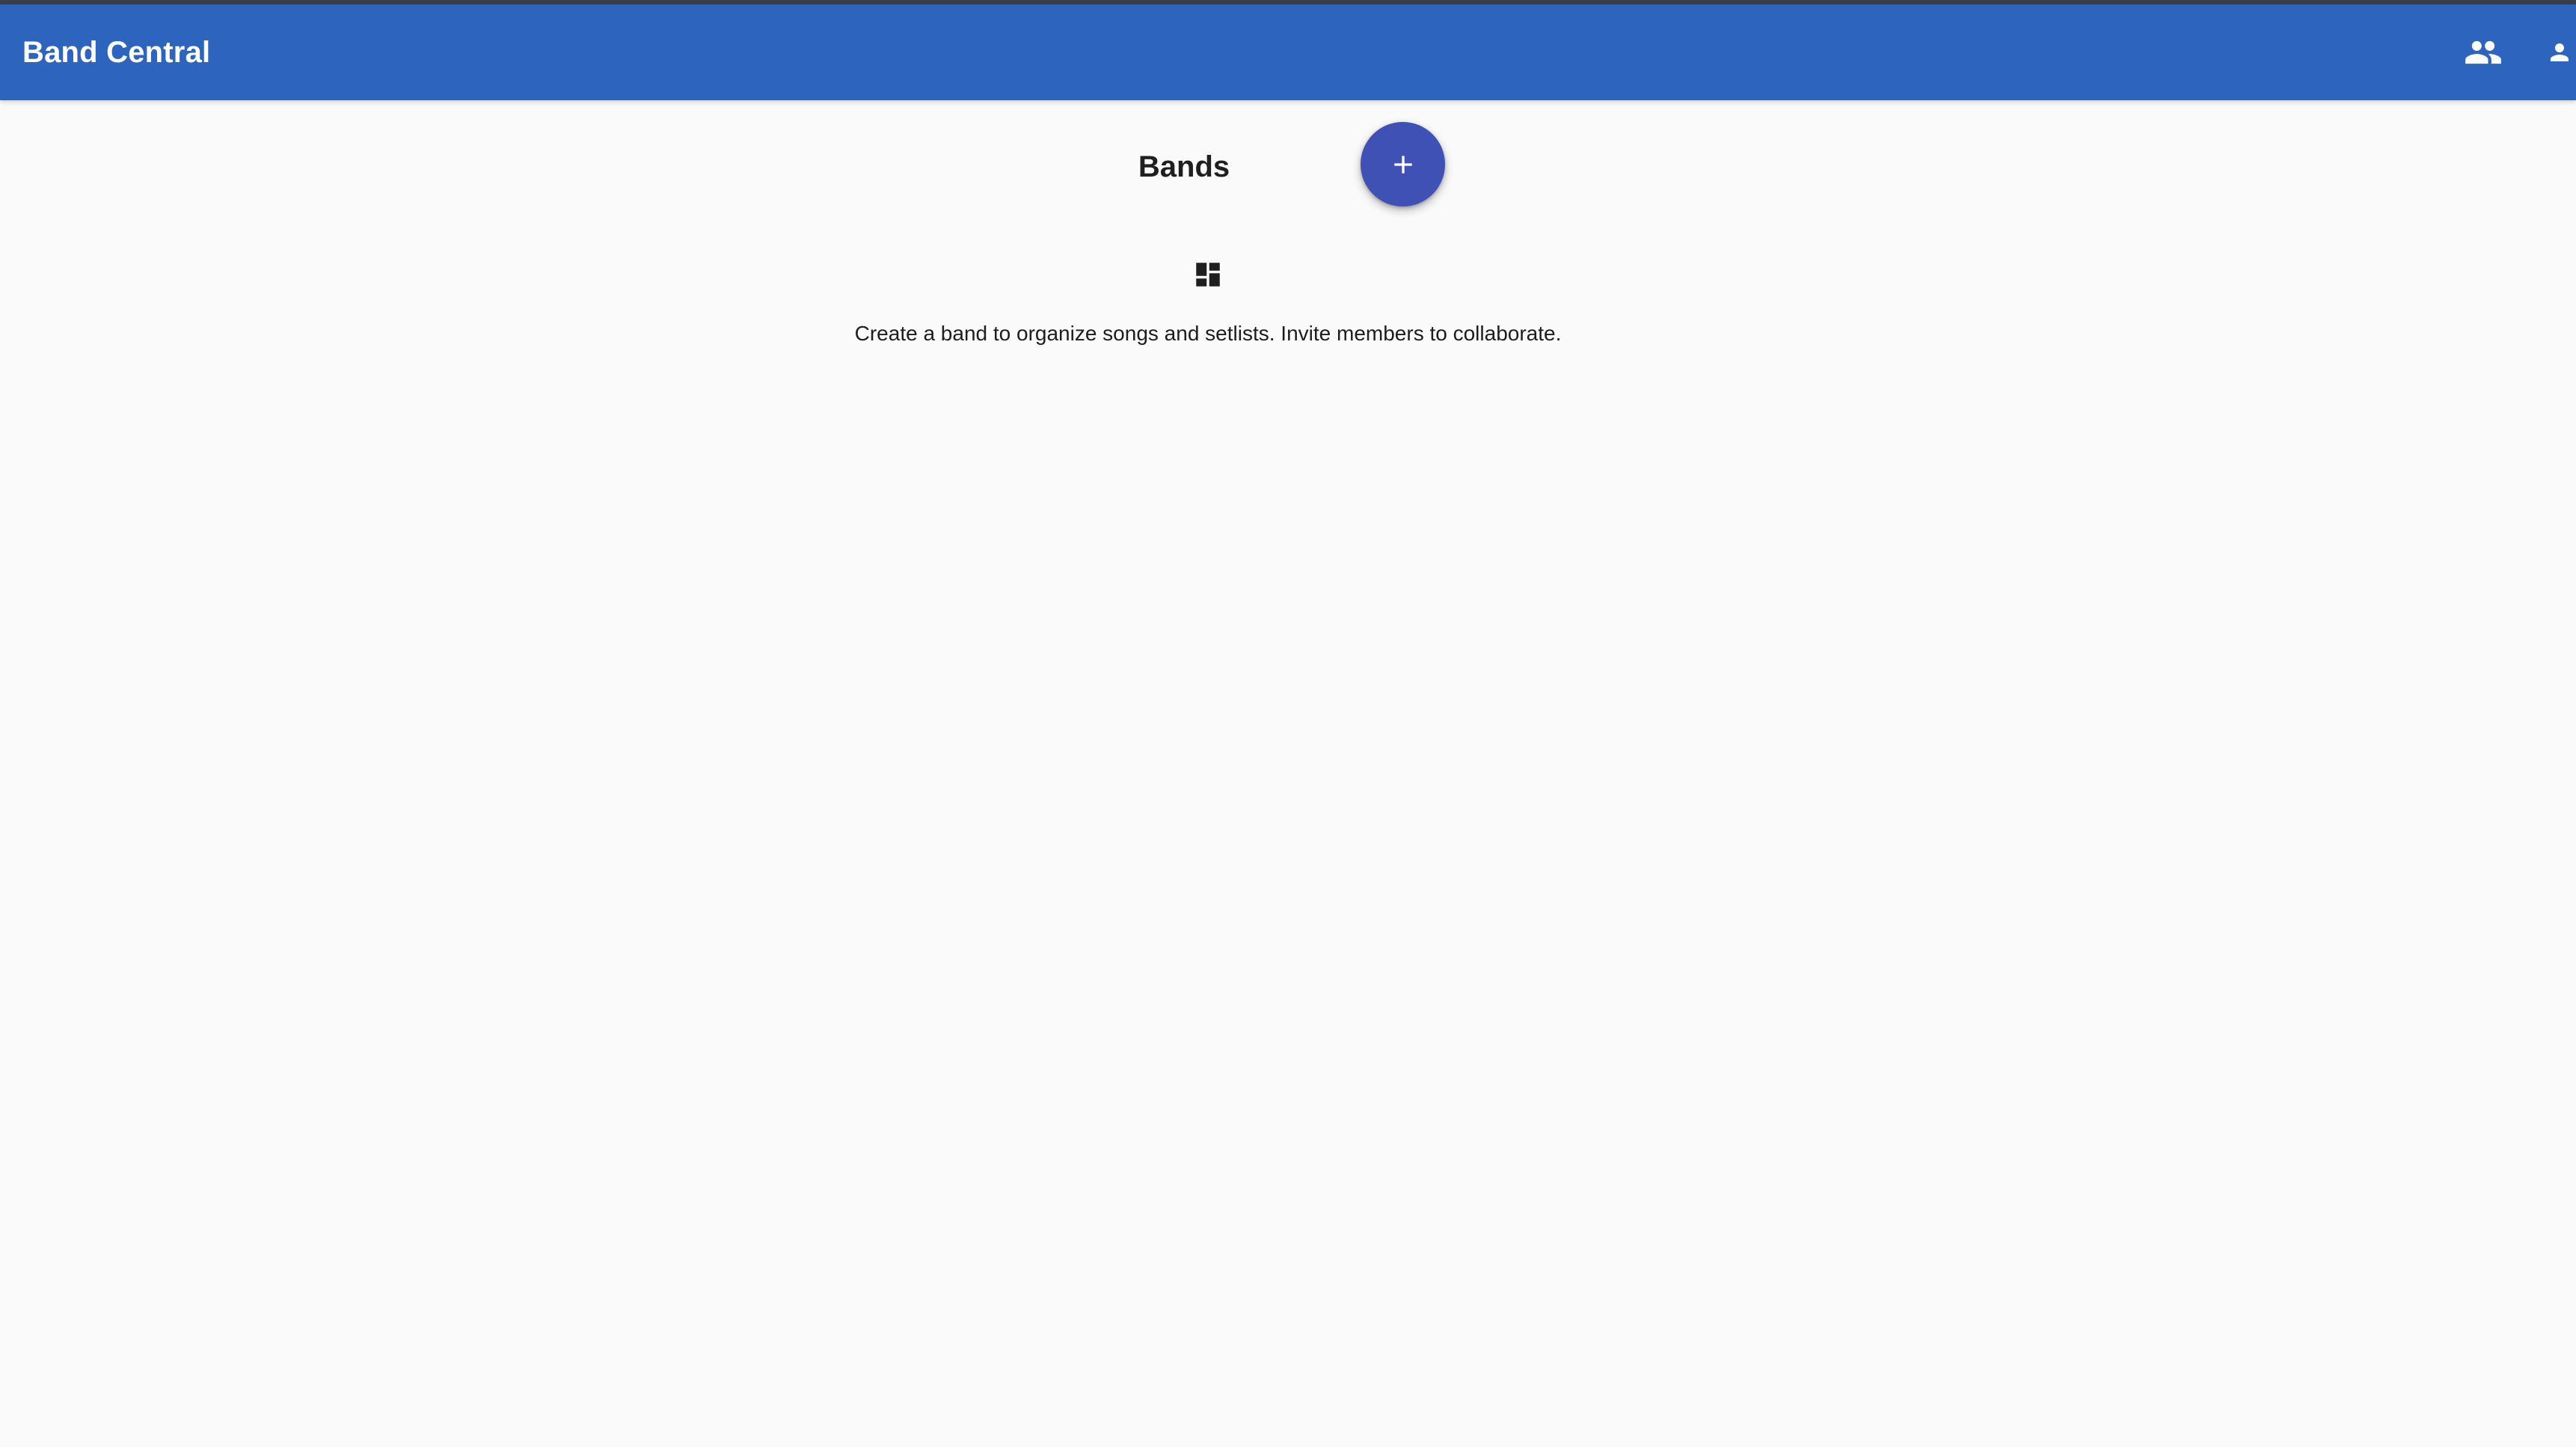  I want to click on add-band-button, so click(1403, 165).